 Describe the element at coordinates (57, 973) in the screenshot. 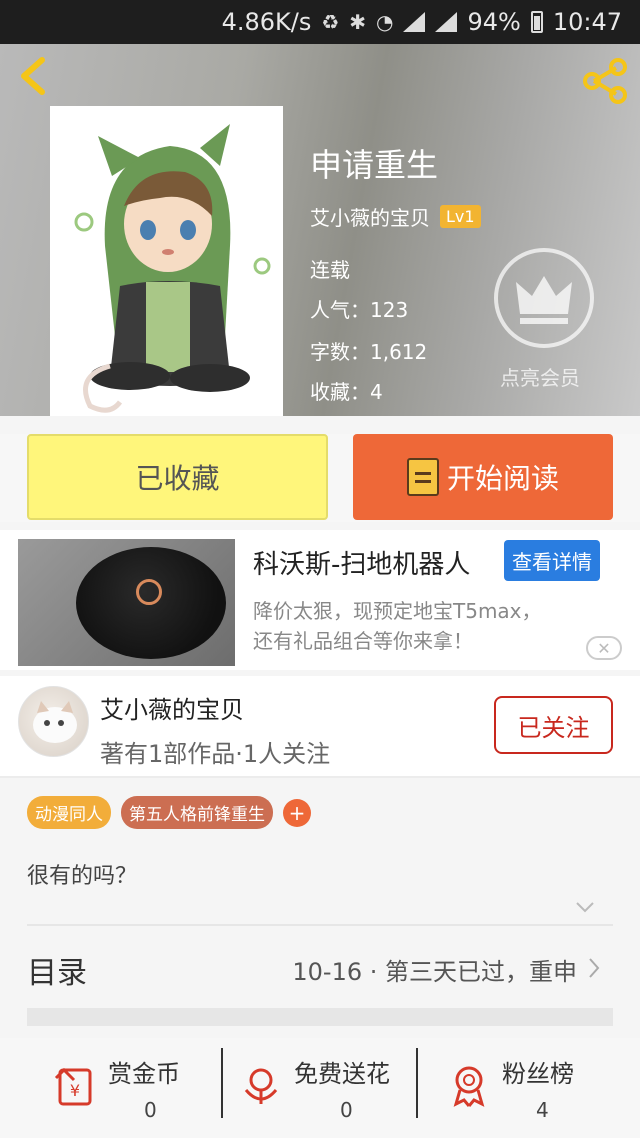

I see `catalog-label: 目录` at that location.